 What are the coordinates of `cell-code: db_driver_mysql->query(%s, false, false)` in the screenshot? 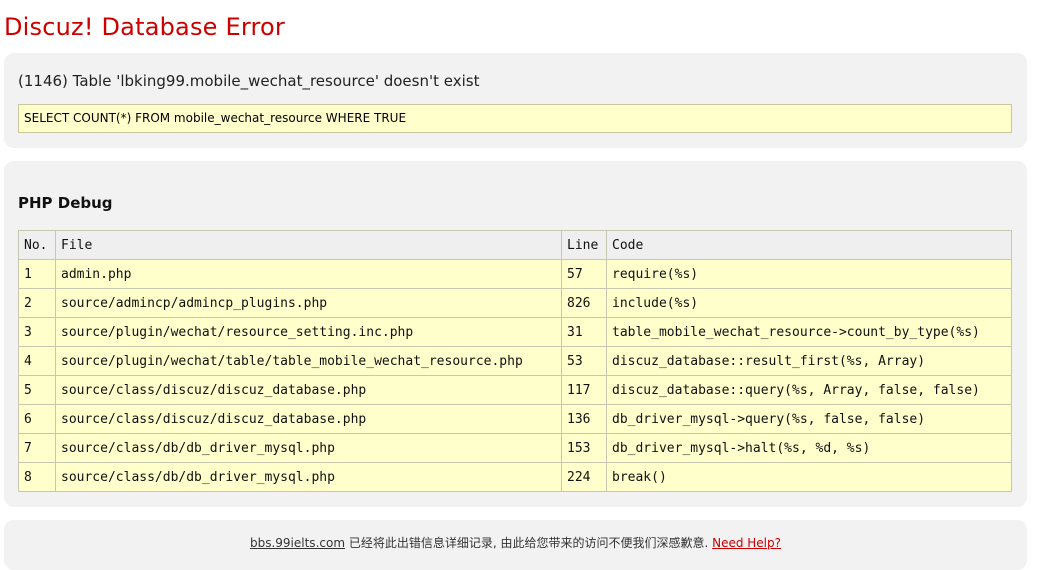 It's located at (809, 419).